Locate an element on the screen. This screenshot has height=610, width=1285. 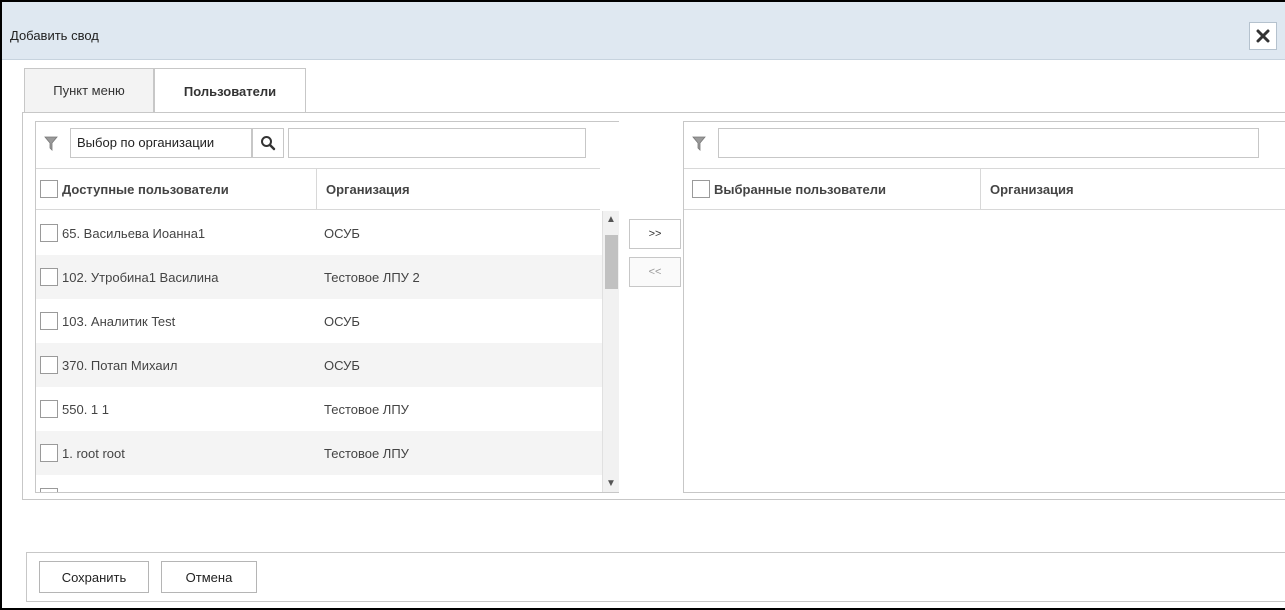
user-name-cell: 103. Аналитик Test is located at coordinates (107, 321).